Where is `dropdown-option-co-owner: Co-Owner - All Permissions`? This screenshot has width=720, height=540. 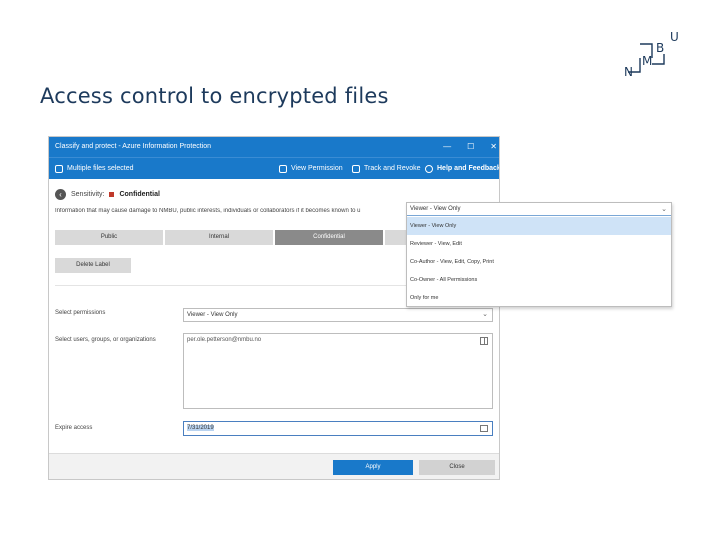 dropdown-option-co-owner: Co-Owner - All Permissions is located at coordinates (539, 280).